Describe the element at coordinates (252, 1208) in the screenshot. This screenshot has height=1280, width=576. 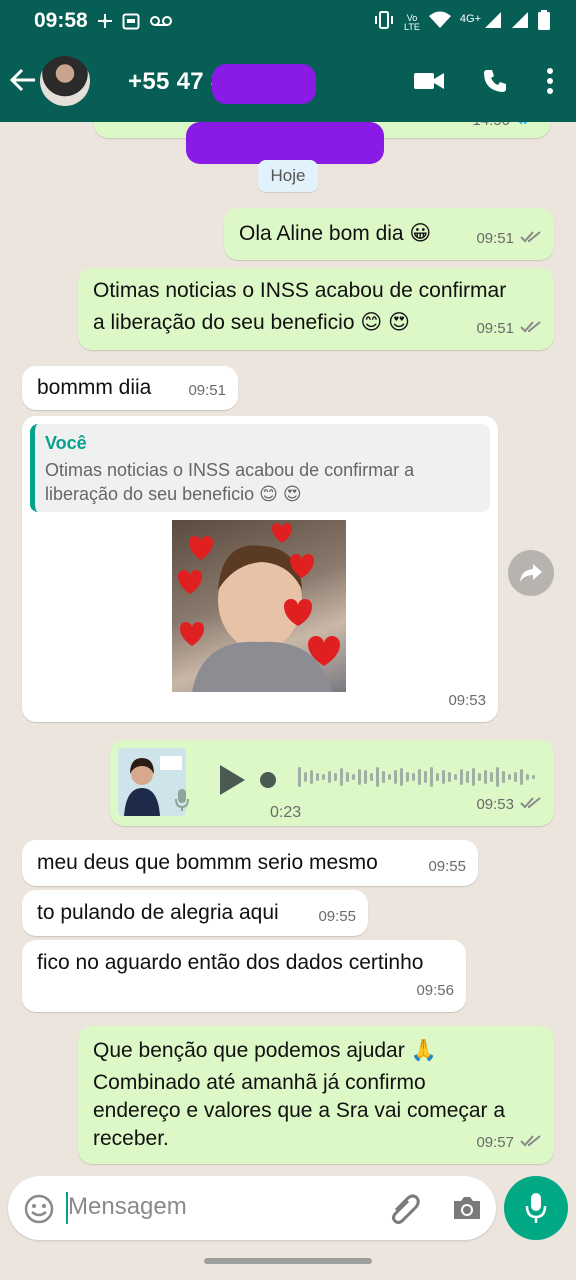
I see `message-input-bar: Mensagem` at that location.